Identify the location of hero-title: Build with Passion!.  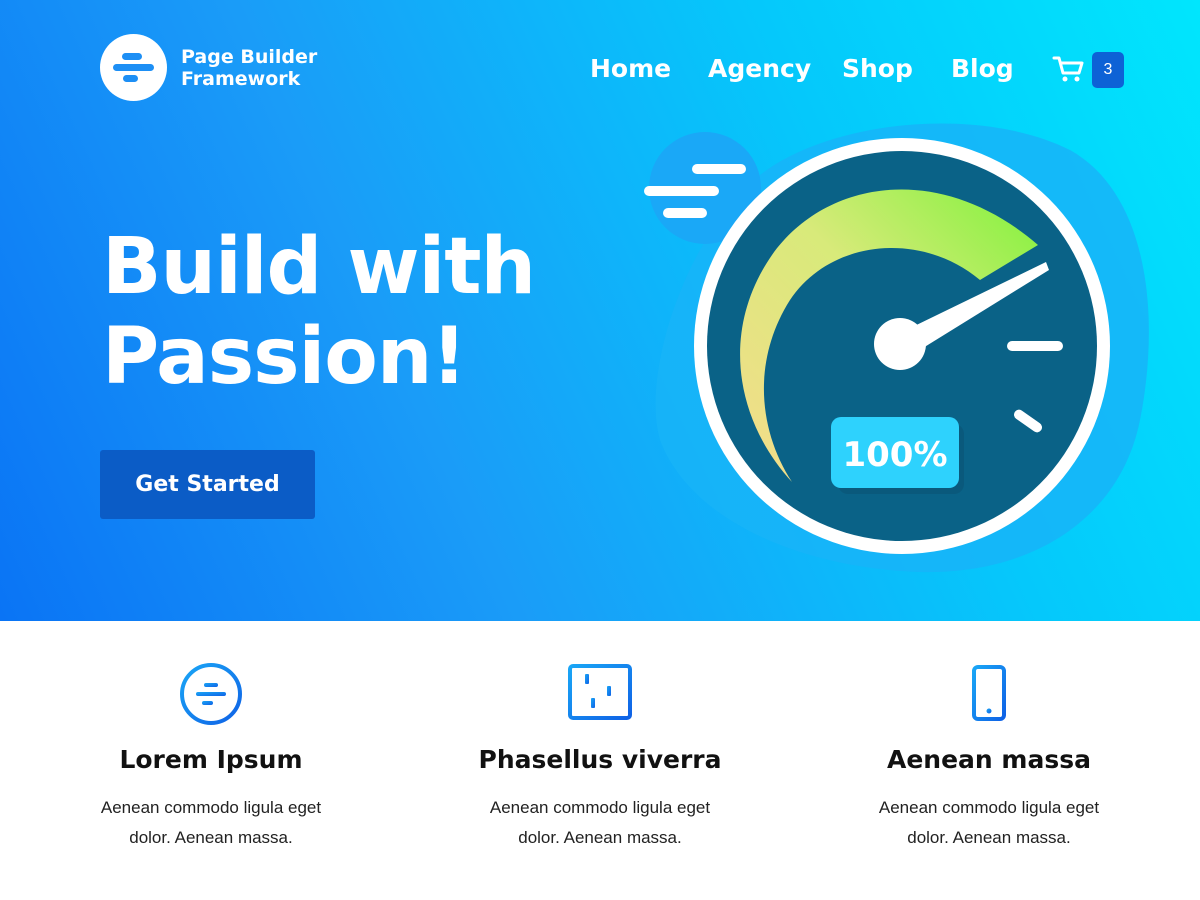
(362, 312).